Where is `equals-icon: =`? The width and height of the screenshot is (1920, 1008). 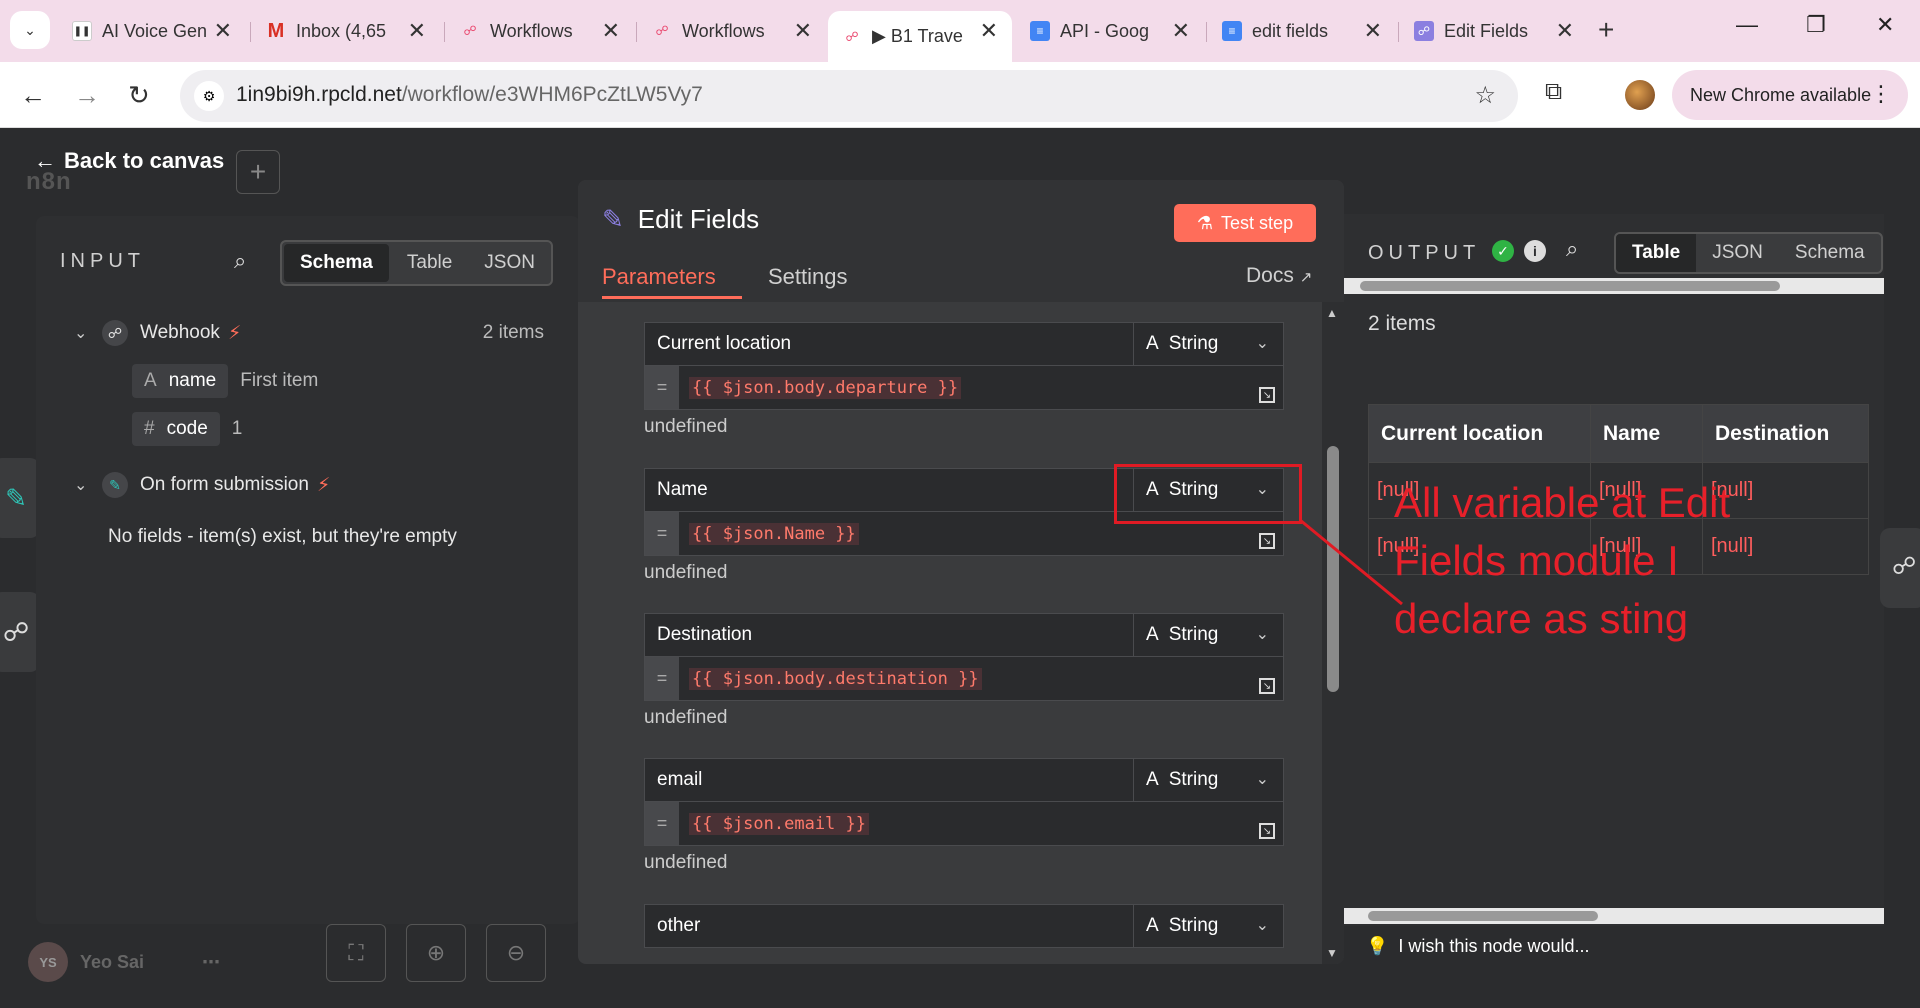
equals-icon: = is located at coordinates (662, 387).